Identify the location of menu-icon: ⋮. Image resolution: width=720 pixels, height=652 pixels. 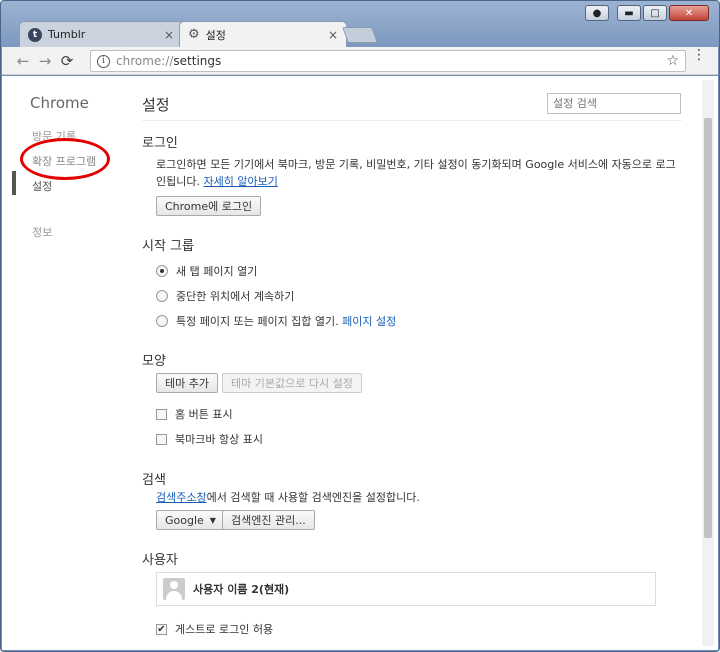
(699, 55).